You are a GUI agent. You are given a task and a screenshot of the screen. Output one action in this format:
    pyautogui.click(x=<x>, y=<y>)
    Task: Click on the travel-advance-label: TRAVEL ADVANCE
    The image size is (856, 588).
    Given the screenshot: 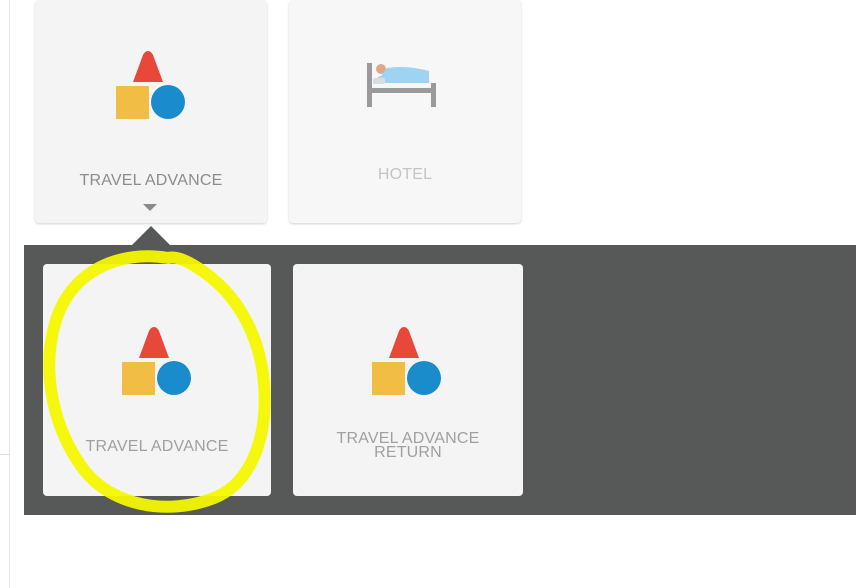 What is the action you would take?
    pyautogui.click(x=151, y=180)
    